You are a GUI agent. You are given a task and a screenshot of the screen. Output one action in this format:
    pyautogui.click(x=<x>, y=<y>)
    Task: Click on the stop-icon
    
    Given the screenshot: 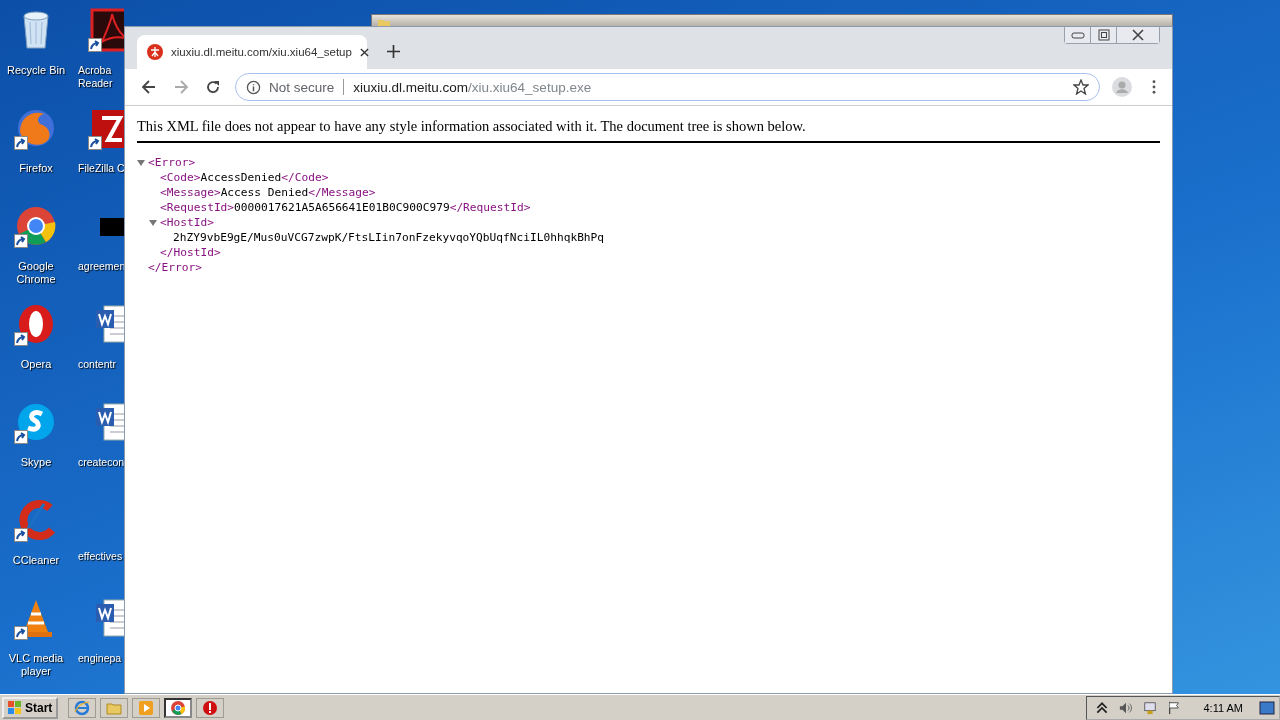 What is the action you would take?
    pyautogui.click(x=210, y=707)
    